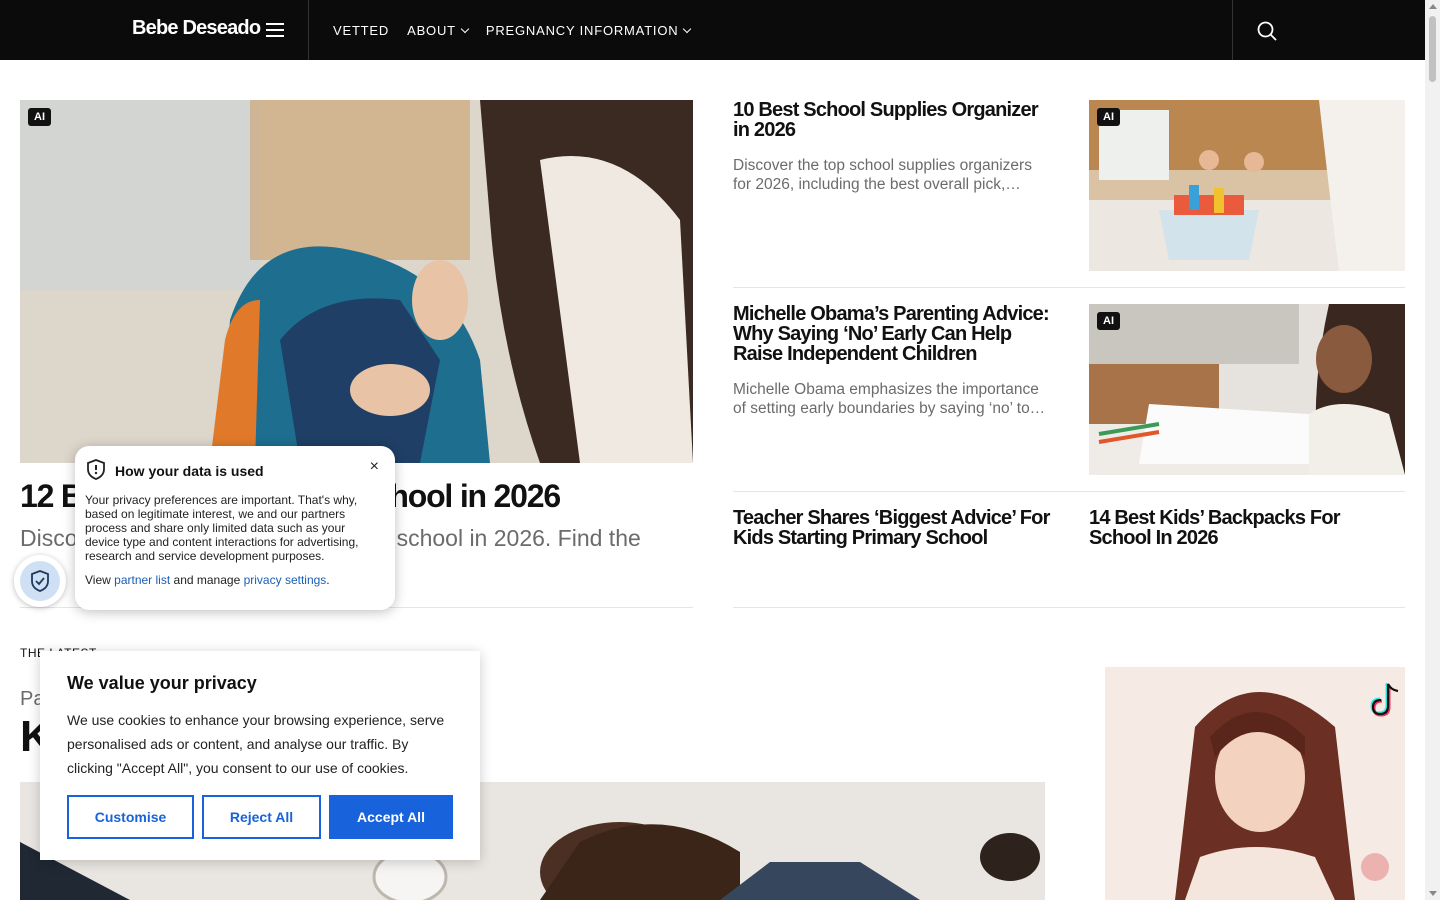  I want to click on accept-all-button: Accept All, so click(391, 817).